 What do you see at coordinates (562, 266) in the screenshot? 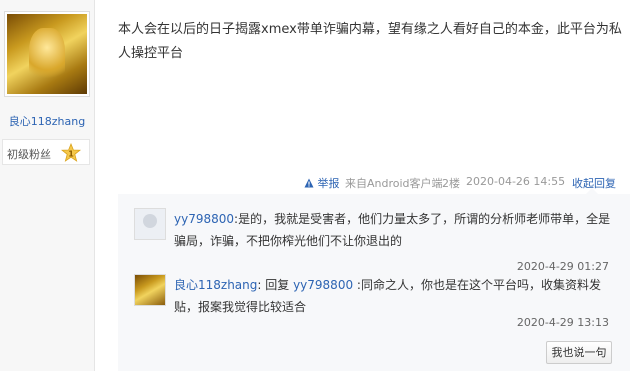
I see `reply-time: 2020-4-29 01:27` at bounding box center [562, 266].